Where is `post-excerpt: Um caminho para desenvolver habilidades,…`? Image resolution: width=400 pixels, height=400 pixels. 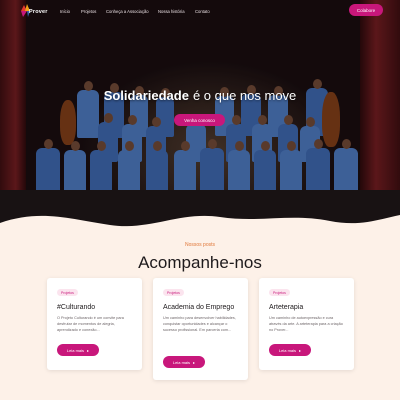
post-excerpt: Um caminho para desenvolver habilidades,… is located at coordinates (199, 324).